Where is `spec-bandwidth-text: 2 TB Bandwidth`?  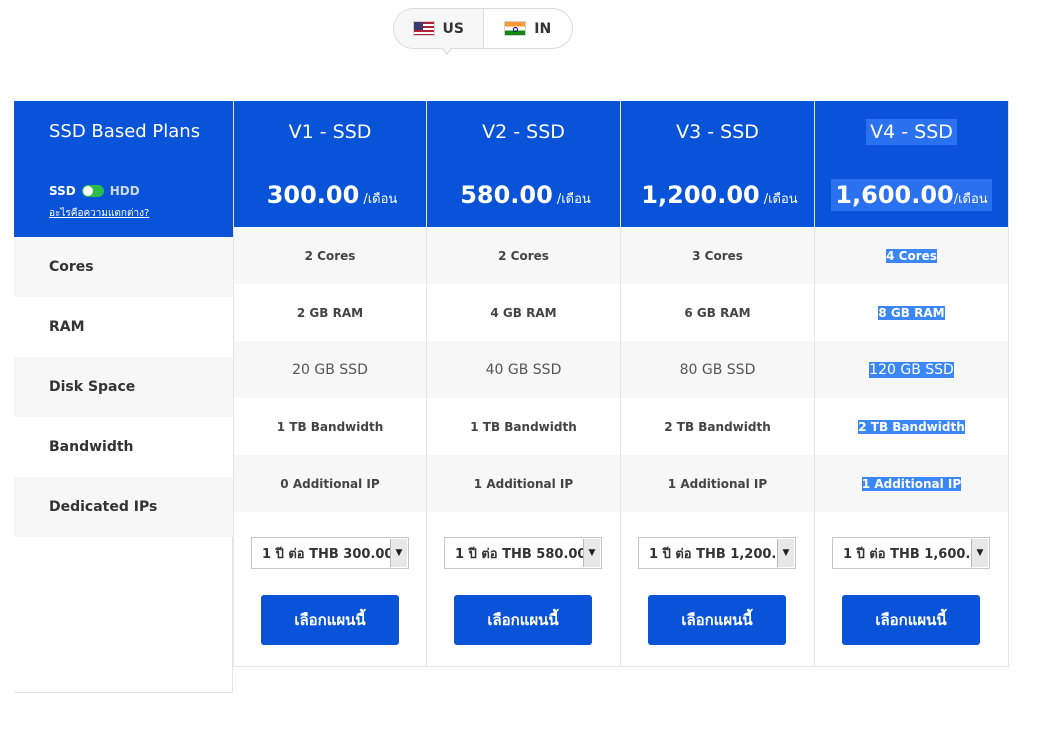 spec-bandwidth-text: 2 TB Bandwidth is located at coordinates (911, 426).